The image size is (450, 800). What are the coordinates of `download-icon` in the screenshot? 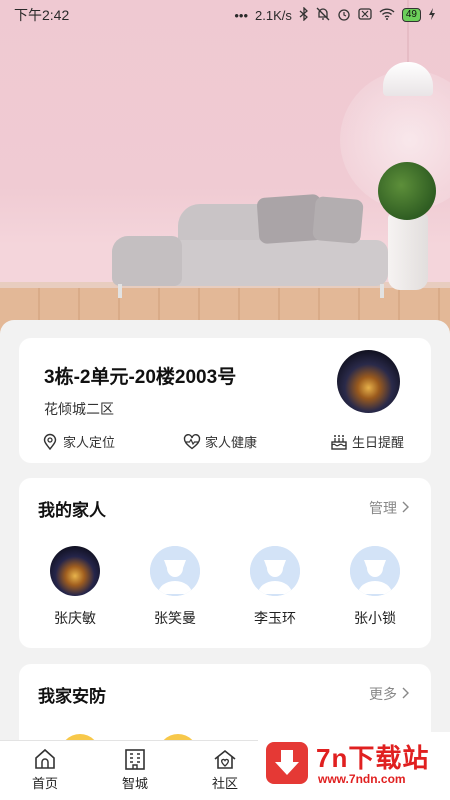 It's located at (287, 763).